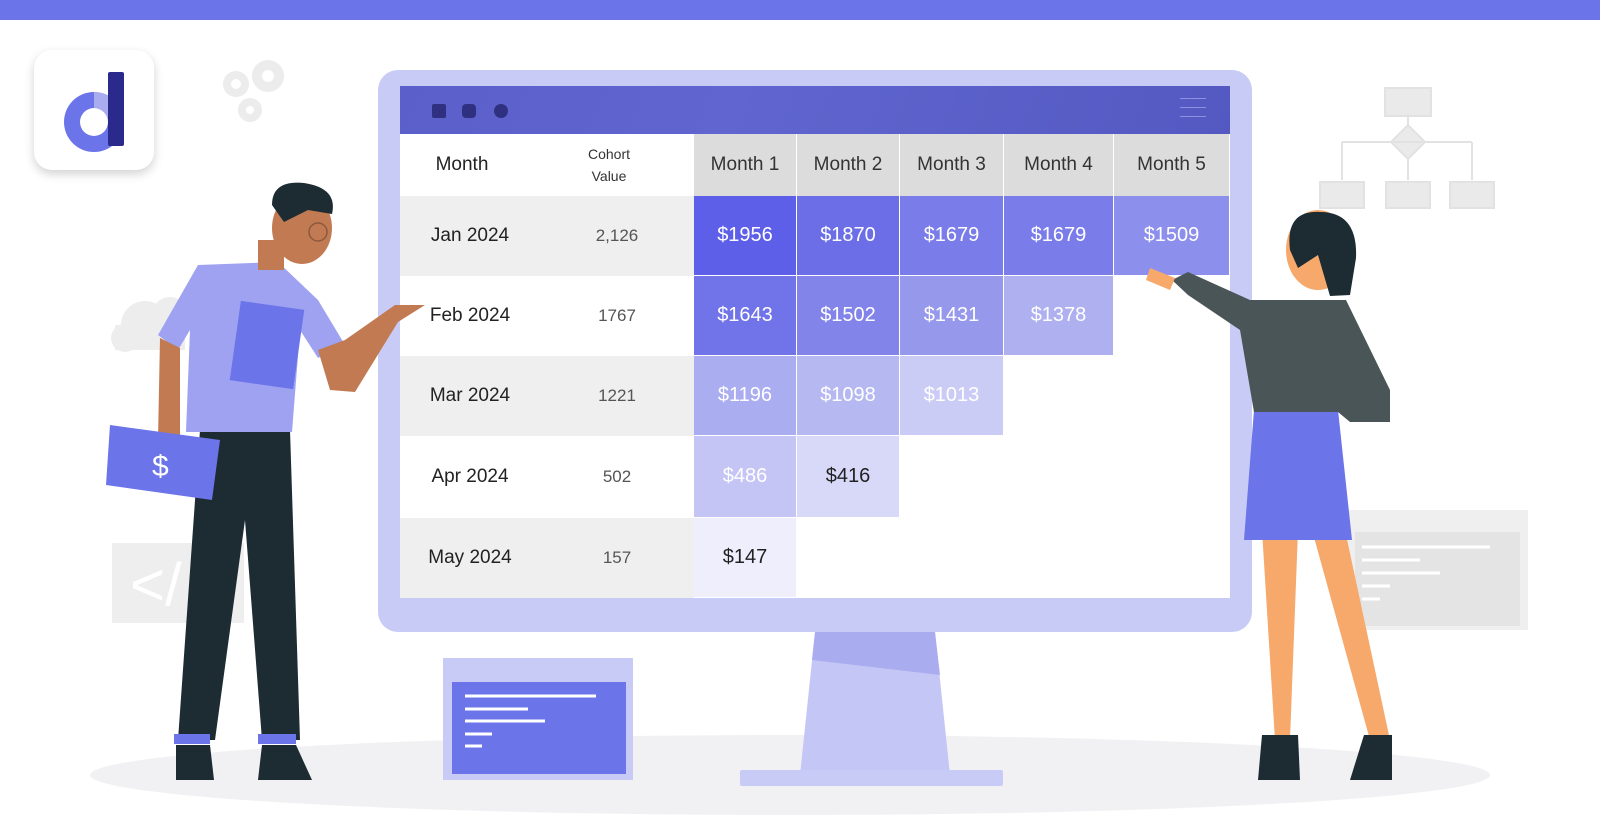 This screenshot has height=840, width=1600. Describe the element at coordinates (745, 236) in the screenshot. I see `revenue-cell: $1956` at that location.